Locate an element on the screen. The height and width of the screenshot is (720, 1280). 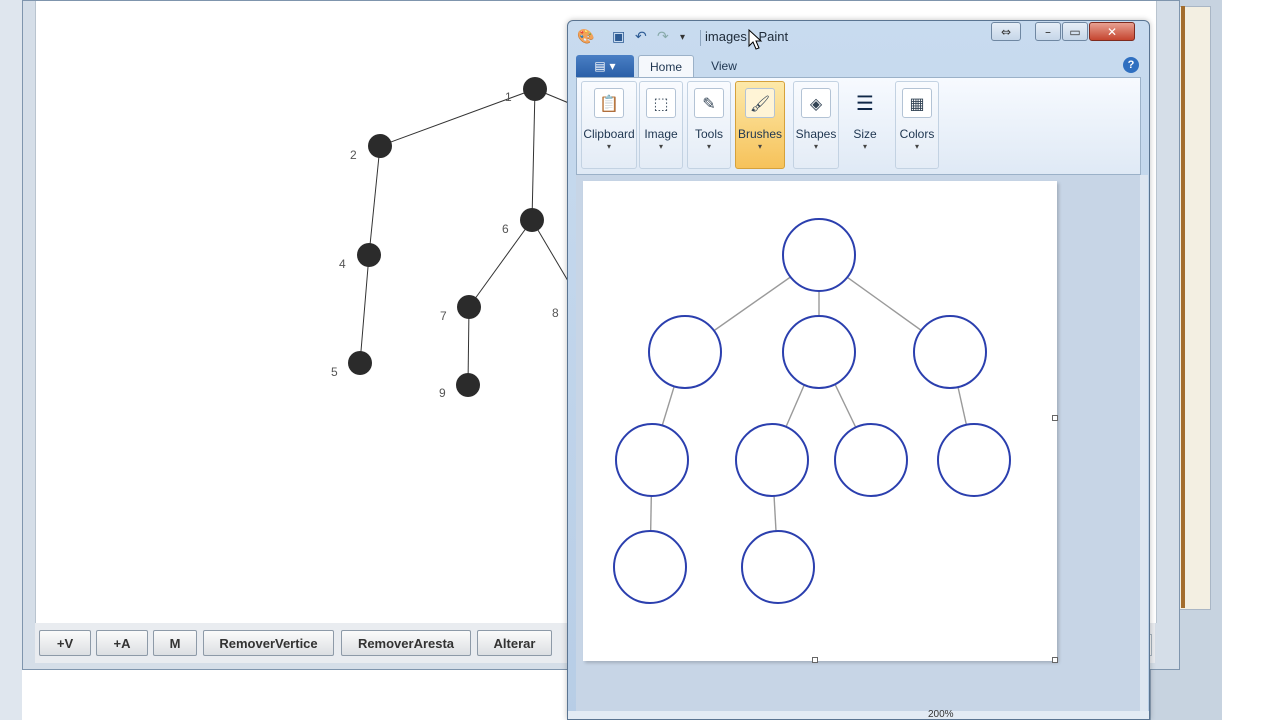
vertex-label-2: 2 is located at coordinates (353, 155).